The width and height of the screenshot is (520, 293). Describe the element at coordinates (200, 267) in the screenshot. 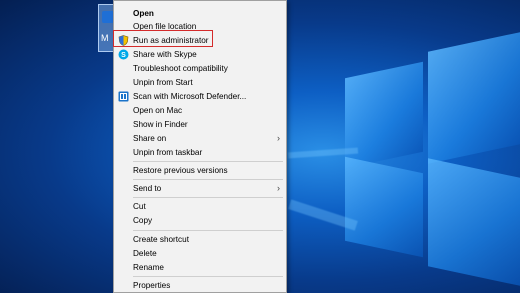

I see `menu-item-rename: Rename` at that location.